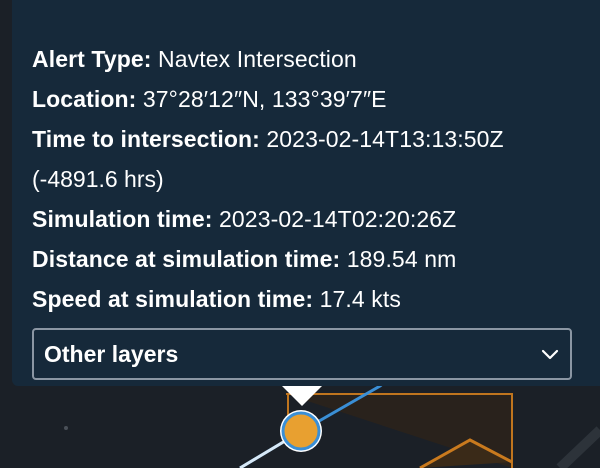 Image resolution: width=600 pixels, height=468 pixels. Describe the element at coordinates (186, 259) in the screenshot. I see `distance-key: Distance at simulation time:` at that location.